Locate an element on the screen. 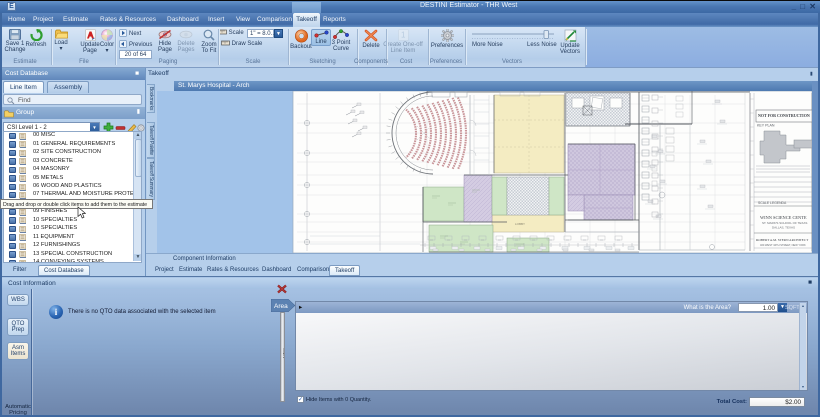  svg-text: KEY PLAN is located at coordinates (766, 126).